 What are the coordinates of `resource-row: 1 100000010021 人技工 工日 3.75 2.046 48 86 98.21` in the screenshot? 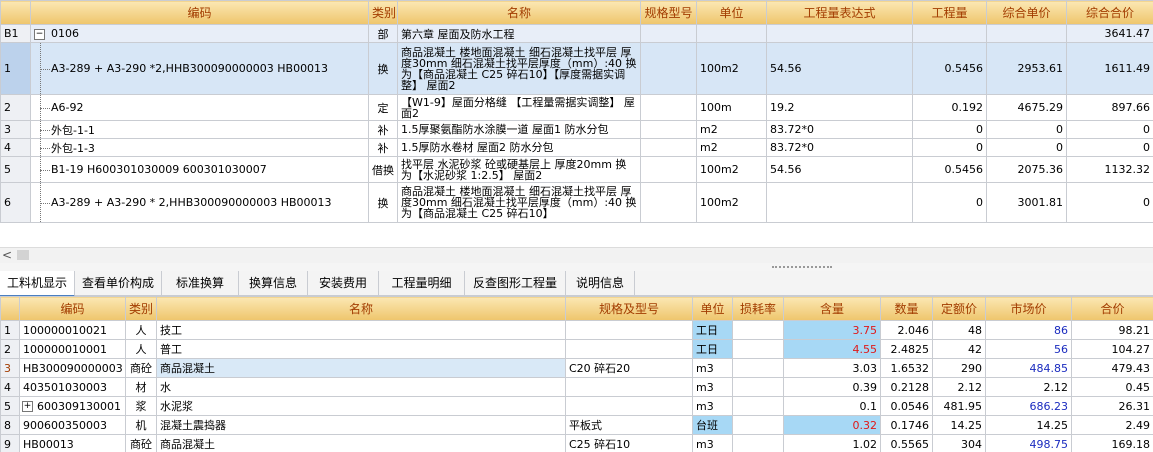 It's located at (576, 330).